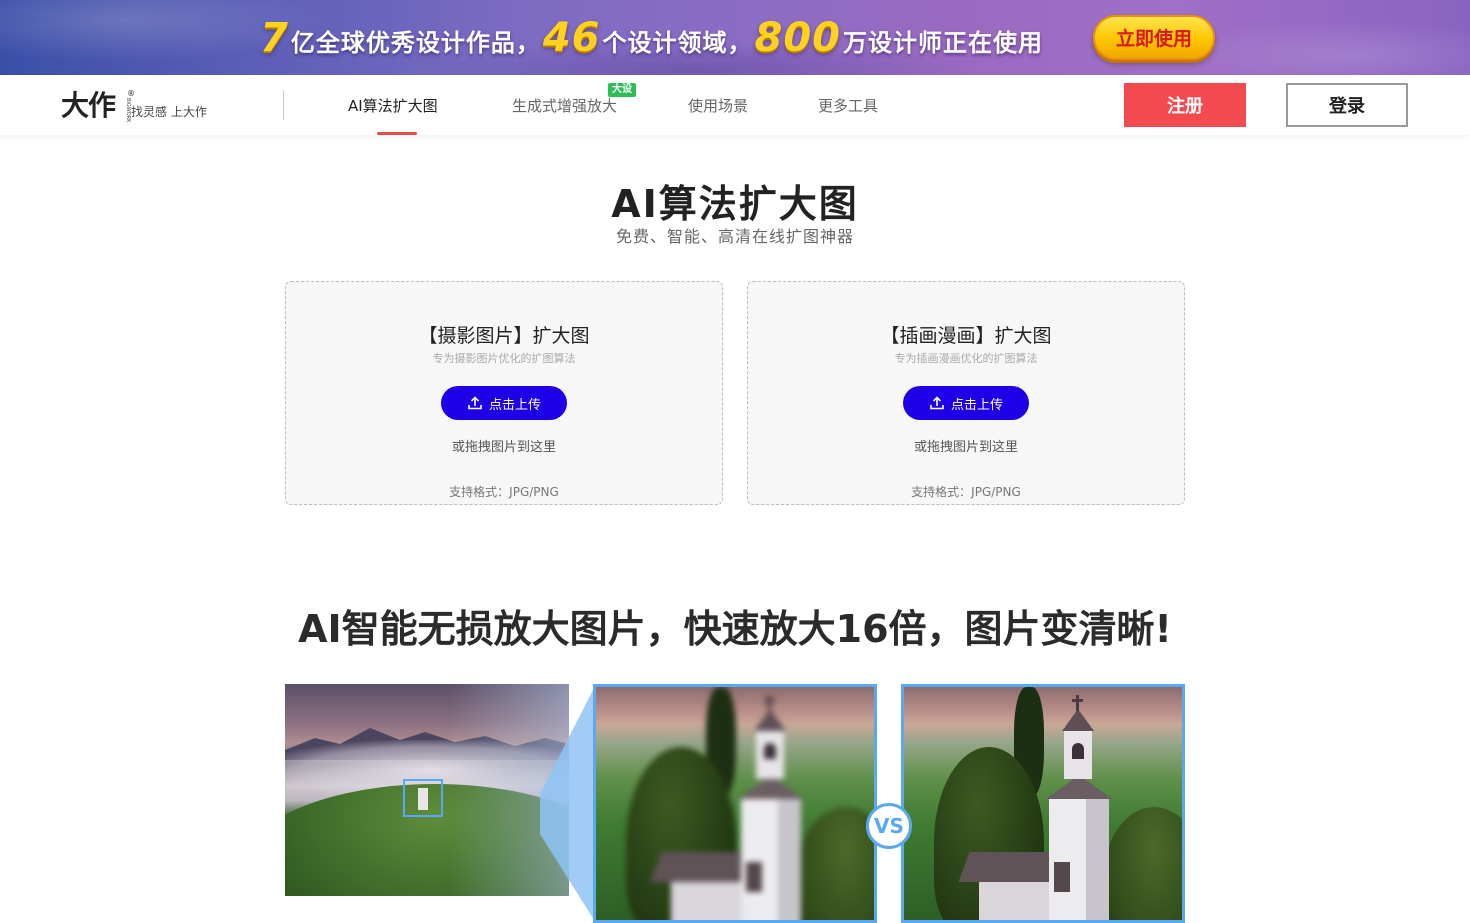 The height and width of the screenshot is (923, 1470). Describe the element at coordinates (283, 105) in the screenshot. I see `nav-divider` at that location.